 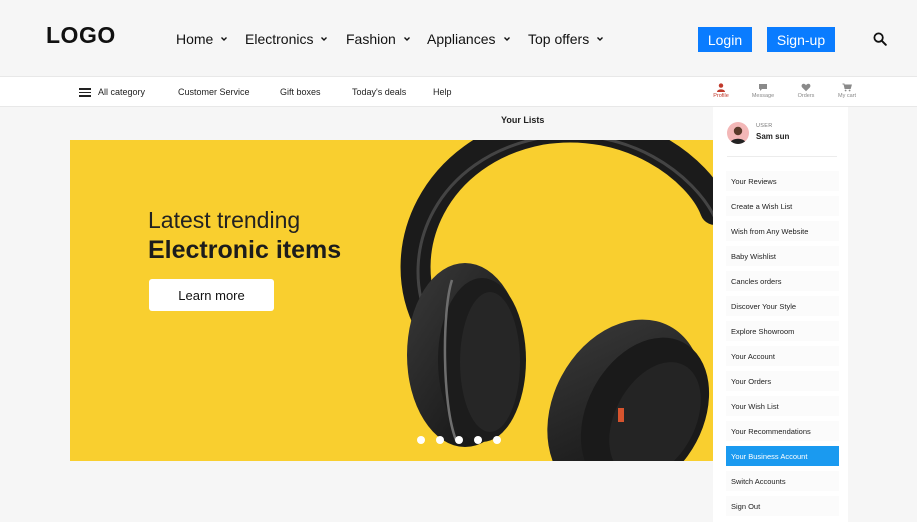 I want to click on avatar, so click(x=738, y=133).